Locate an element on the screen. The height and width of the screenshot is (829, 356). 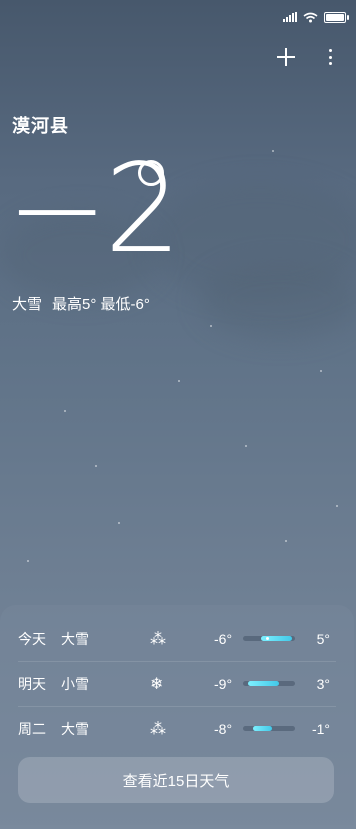
status-bar is located at coordinates (316, 17).